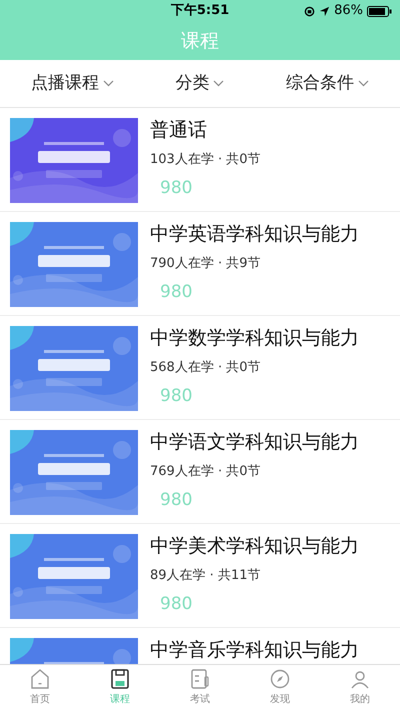 Image resolution: width=400 pixels, height=710 pixels. I want to click on battery-percent: 86%, so click(348, 11).